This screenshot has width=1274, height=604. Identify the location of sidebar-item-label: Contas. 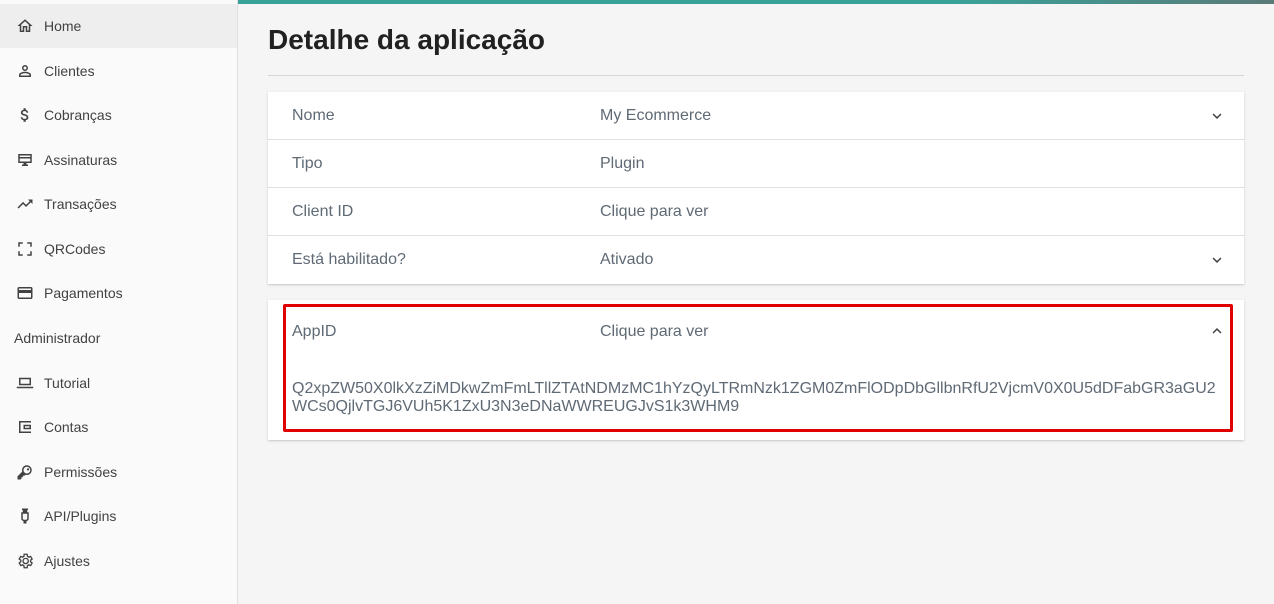
(66, 427).